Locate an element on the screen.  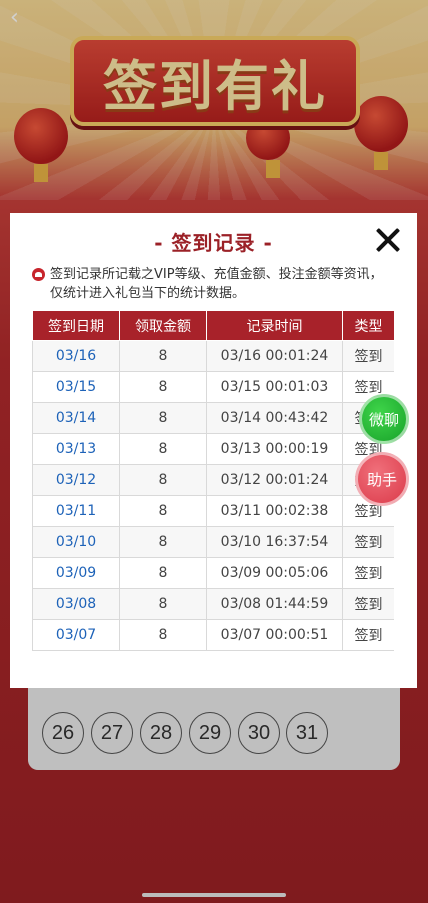
table-row: 03/10 8 03/10 16:37:54 签到 is located at coordinates (213, 542).